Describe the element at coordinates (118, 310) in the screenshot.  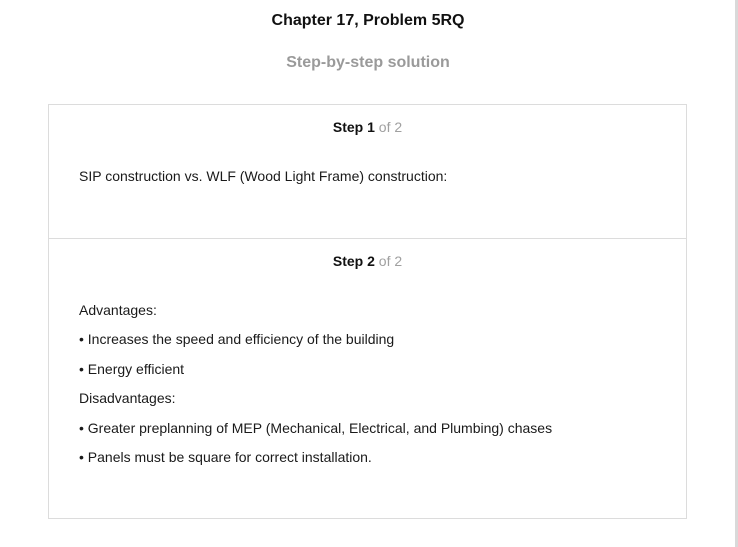
I see `advantages-heading: Advantages:` at that location.